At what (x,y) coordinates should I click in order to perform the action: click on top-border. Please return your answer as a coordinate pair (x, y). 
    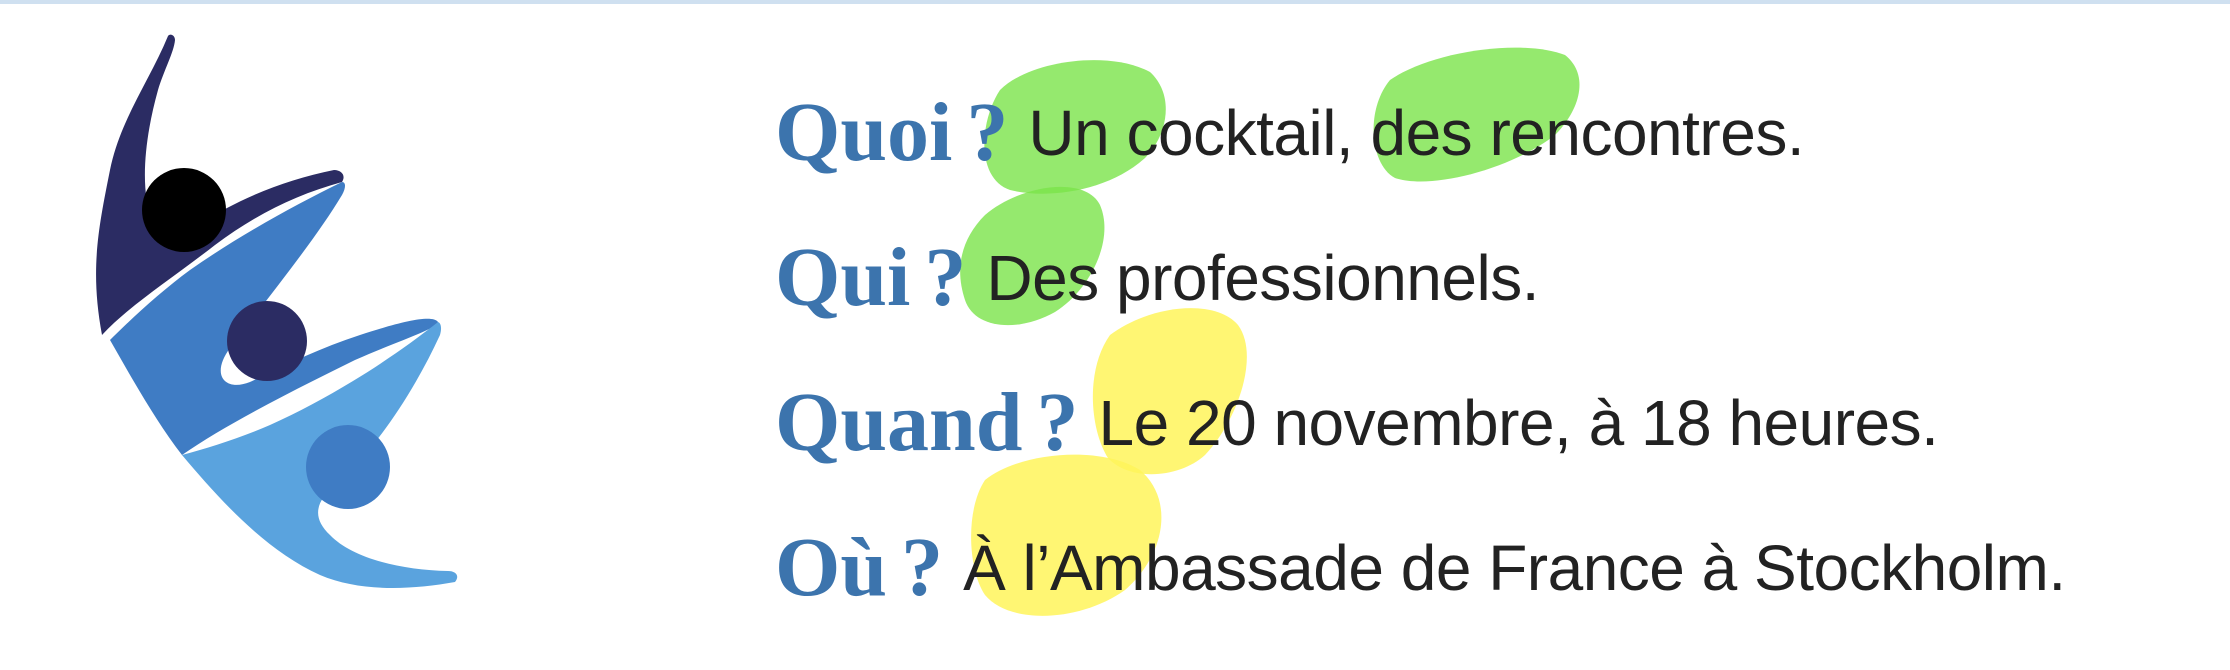
    Looking at the image, I should click on (1115, 2).